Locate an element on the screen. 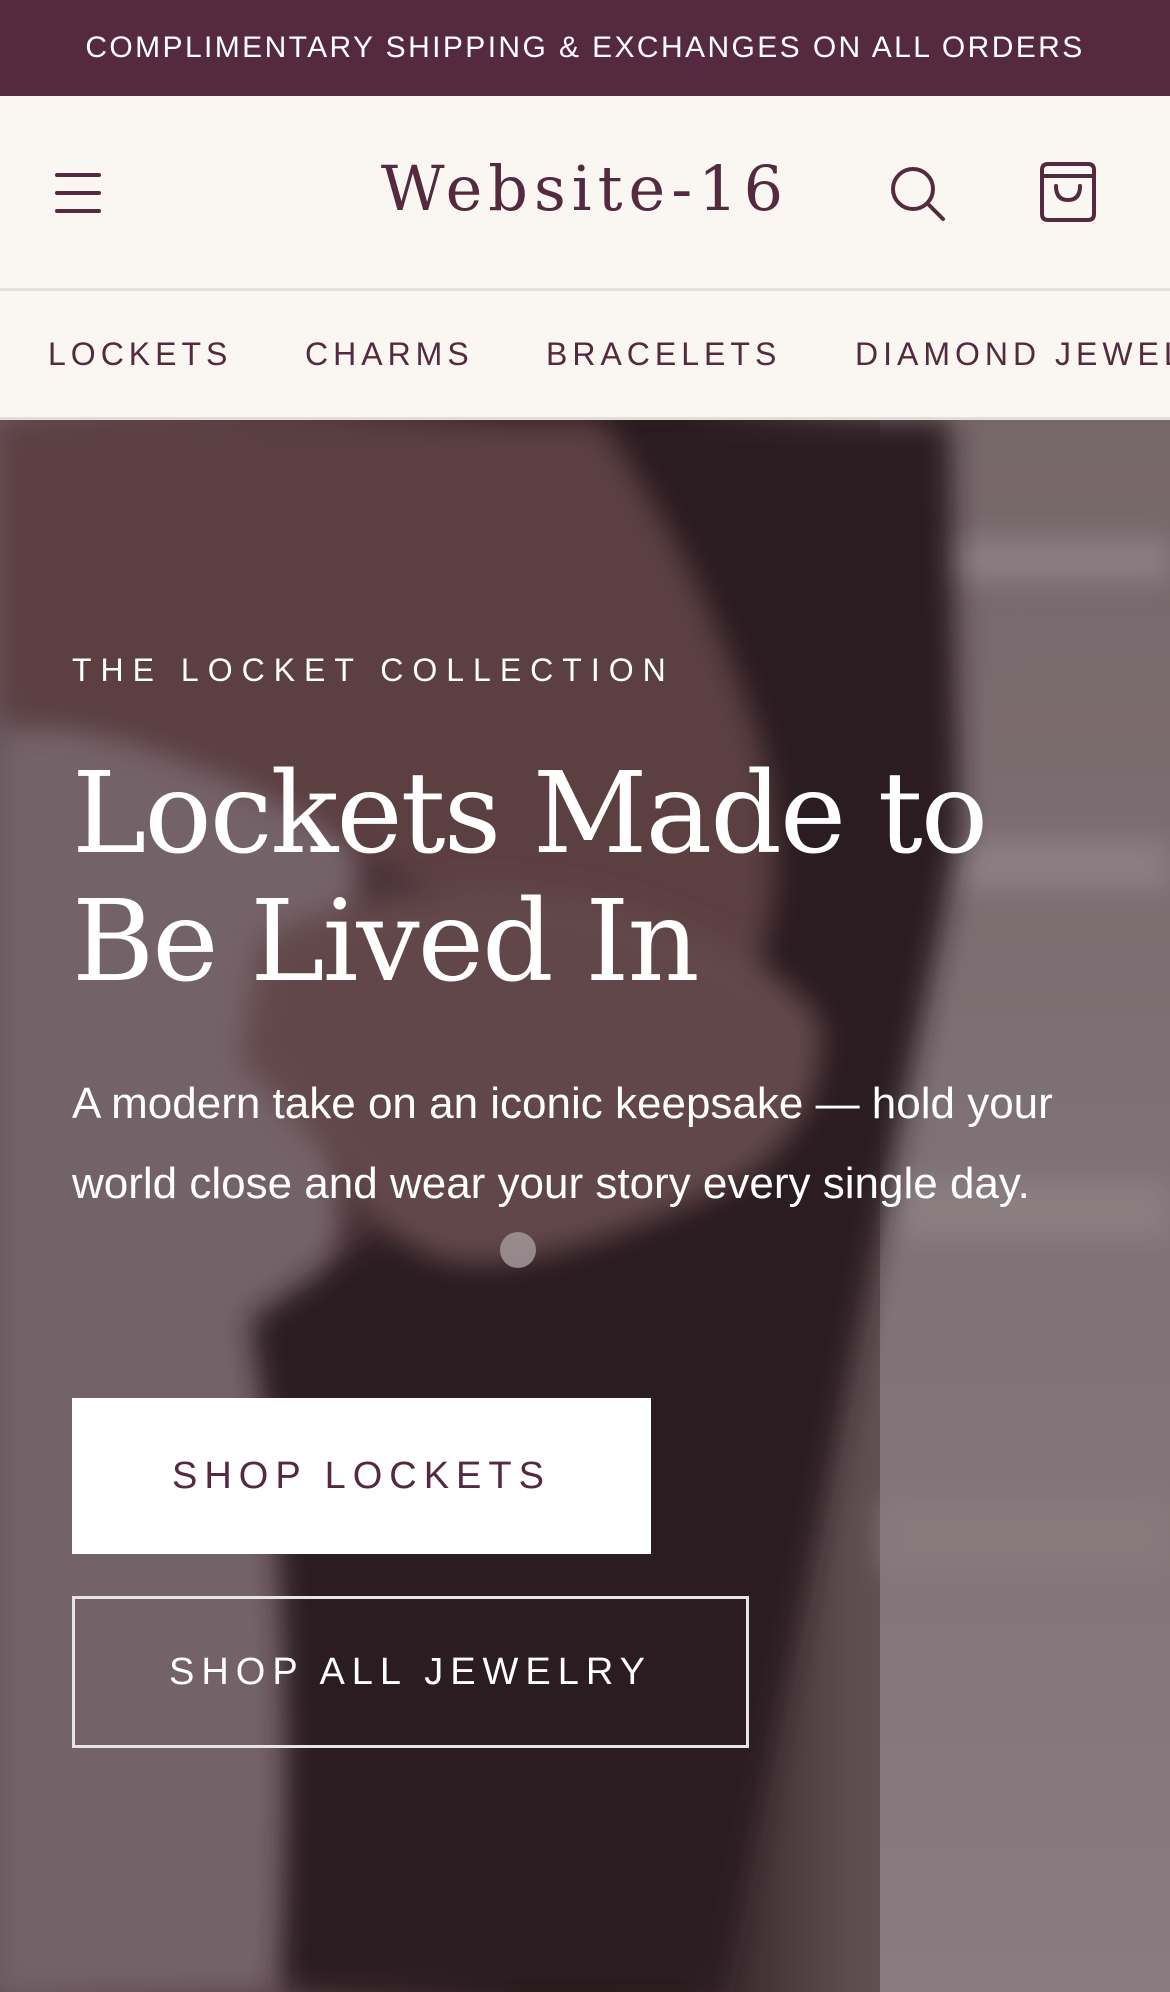 This screenshot has height=1992, width=1170. category-charms: CHARMS is located at coordinates (389, 354).